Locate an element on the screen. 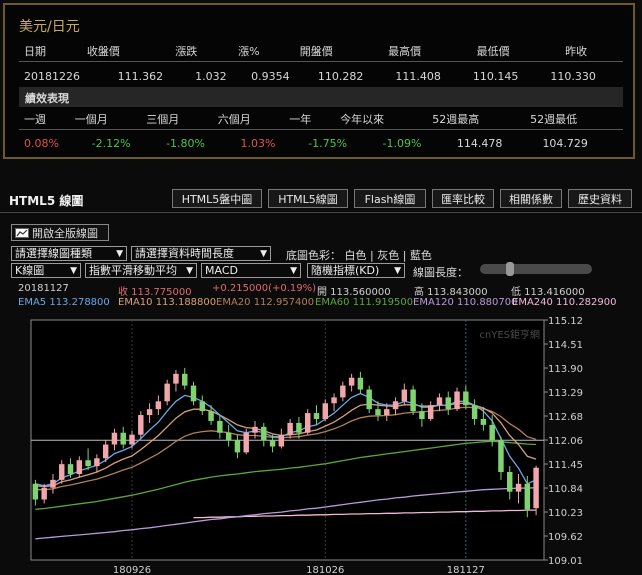  macd-select: MACD ▼ is located at coordinates (251, 270).